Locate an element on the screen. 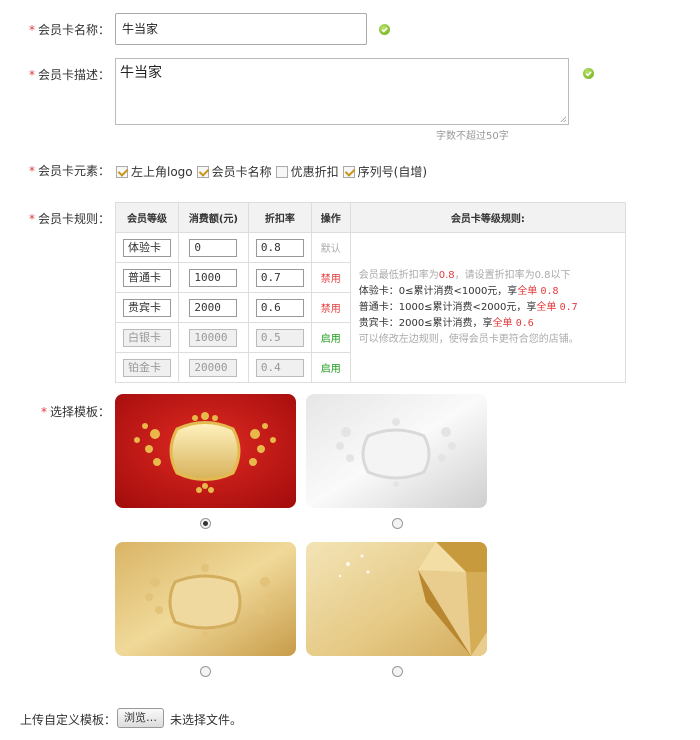 Image resolution: width=700 pixels, height=740 pixels. column-header: 消费额(元) is located at coordinates (213, 217).